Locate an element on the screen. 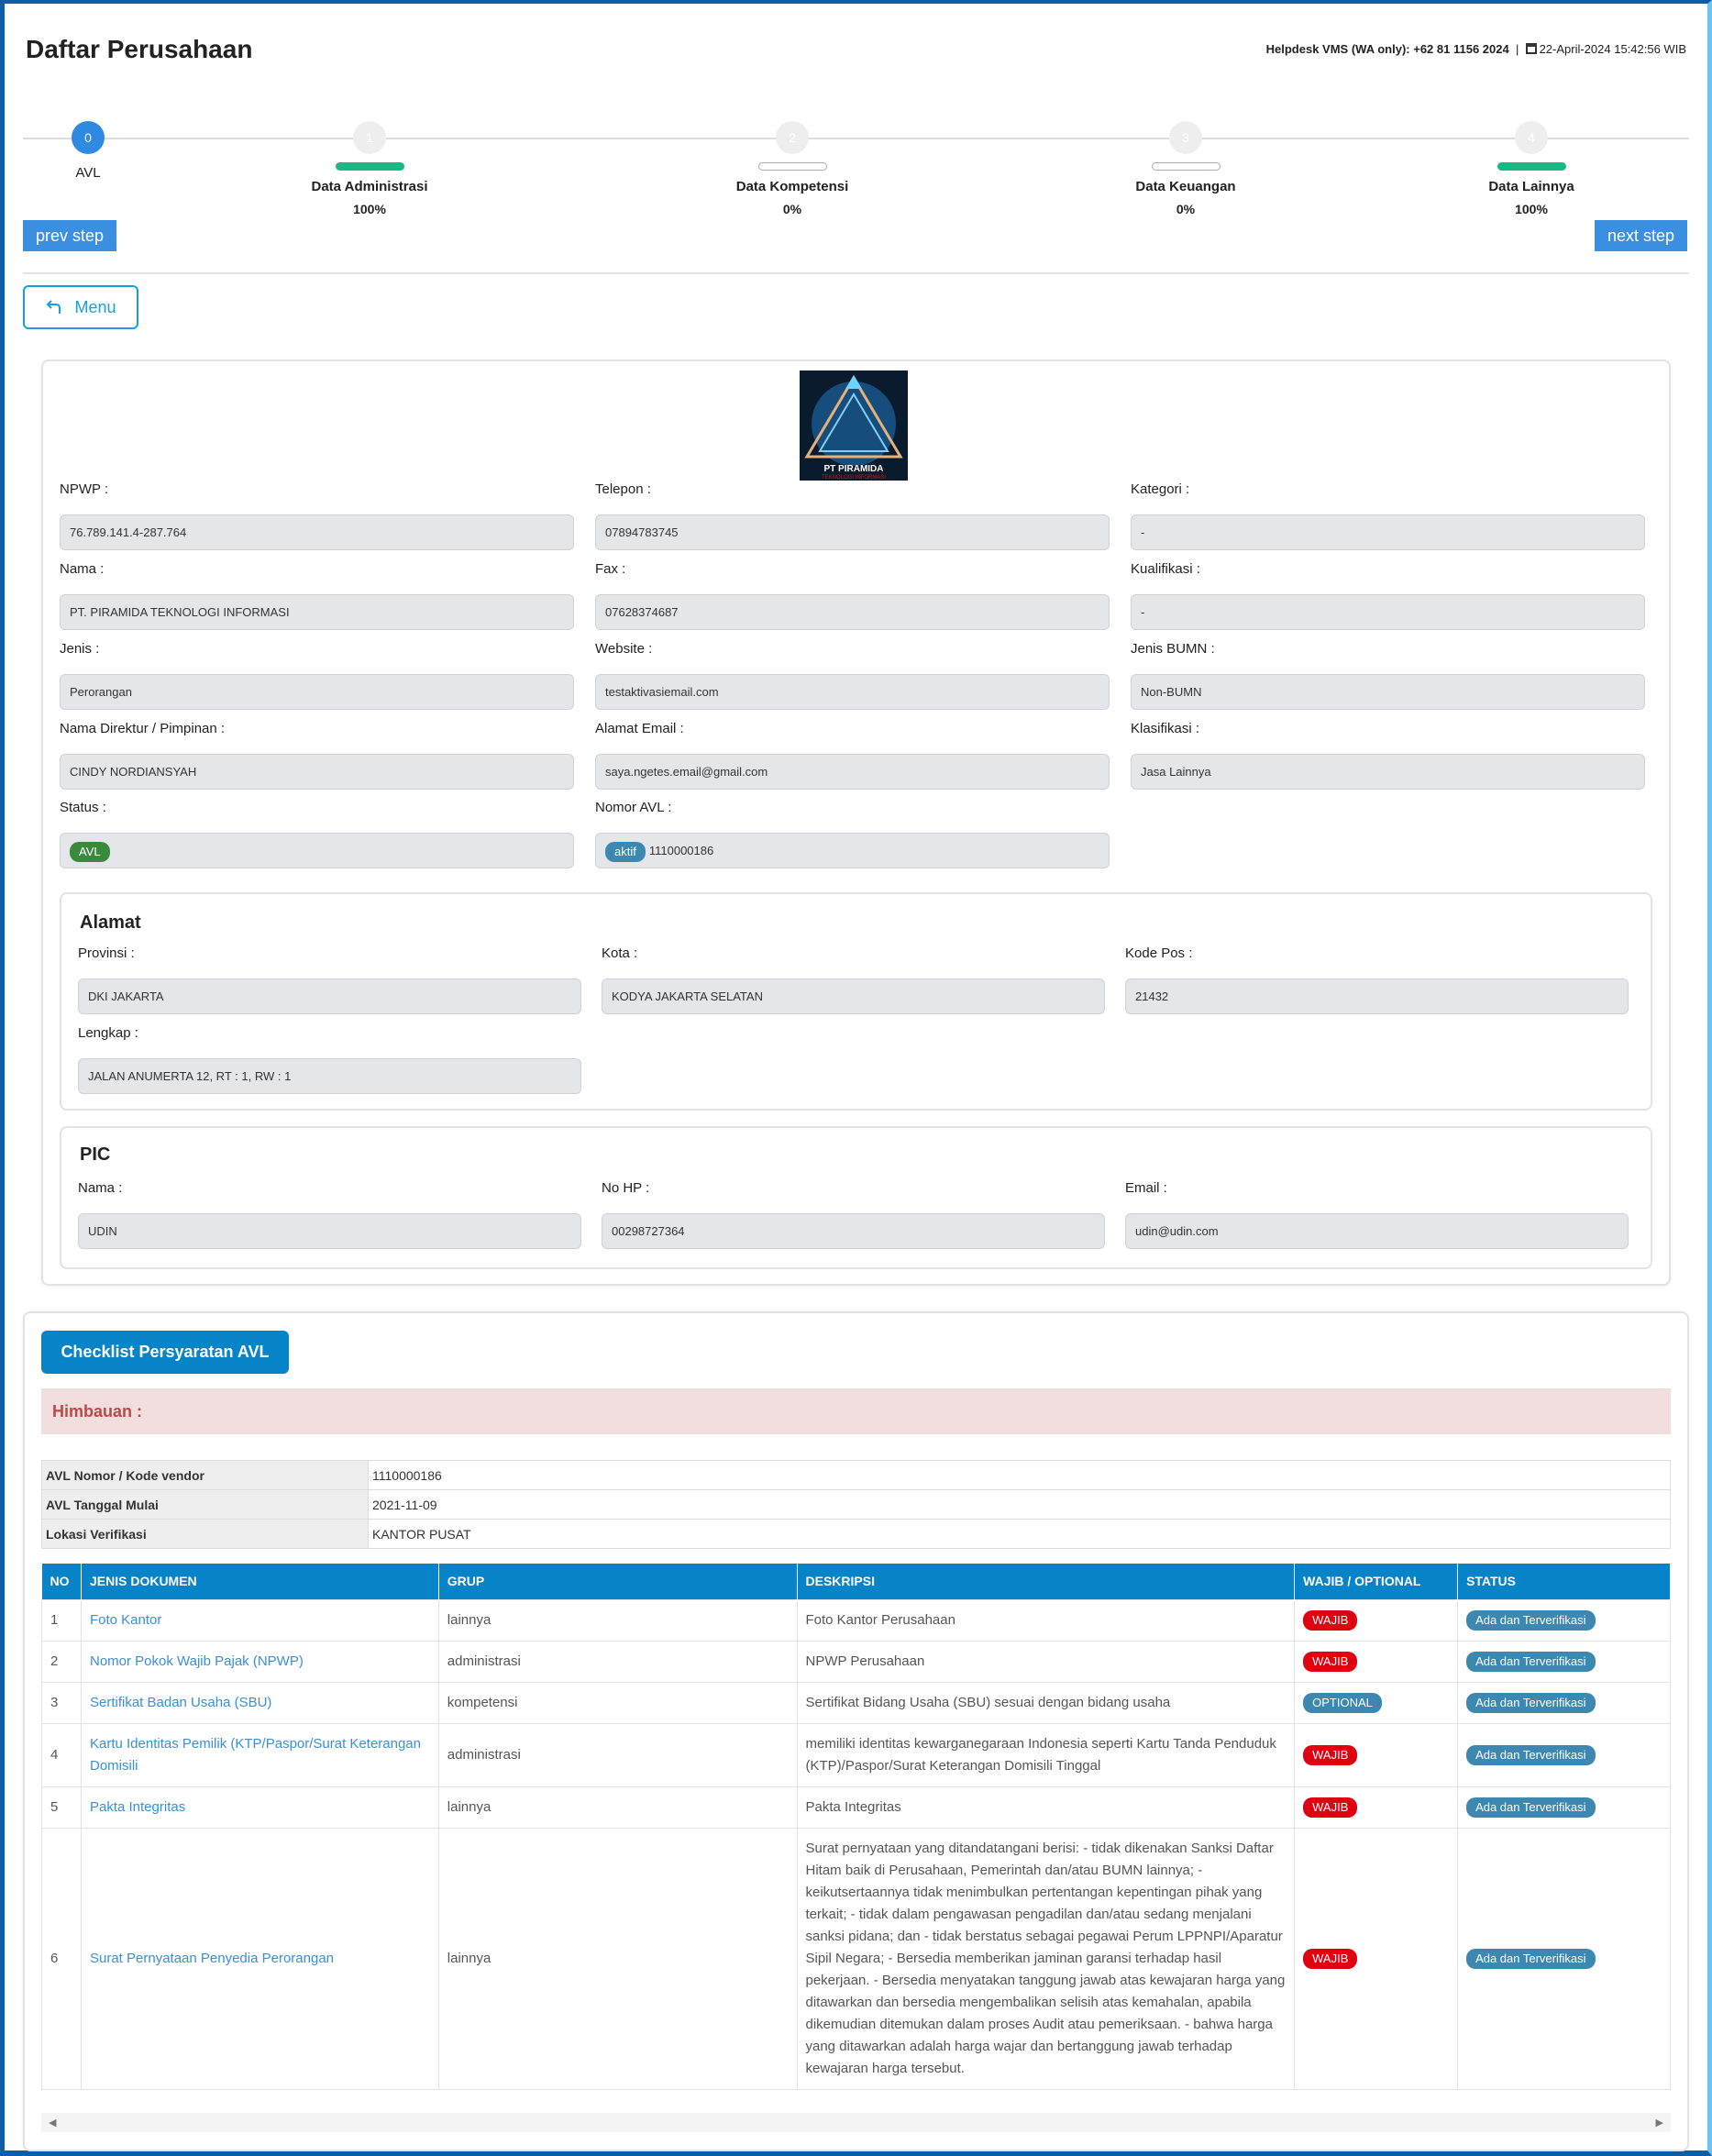 This screenshot has width=1712, height=2156. step-4: 4 Data Lainnya 100% is located at coordinates (1531, 169).